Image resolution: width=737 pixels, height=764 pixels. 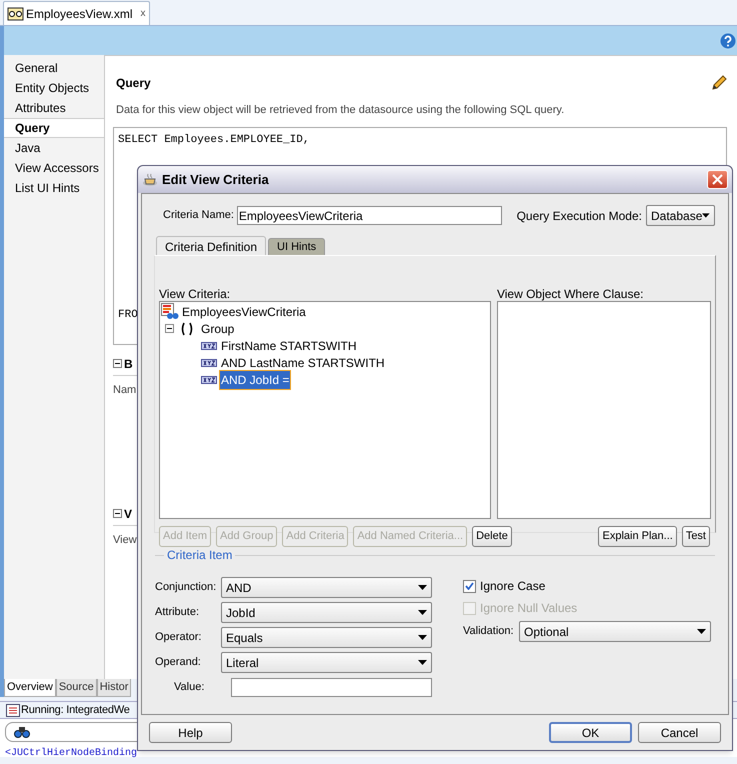 What do you see at coordinates (128, 315) in the screenshot?
I see `sql-line: FRO` at bounding box center [128, 315].